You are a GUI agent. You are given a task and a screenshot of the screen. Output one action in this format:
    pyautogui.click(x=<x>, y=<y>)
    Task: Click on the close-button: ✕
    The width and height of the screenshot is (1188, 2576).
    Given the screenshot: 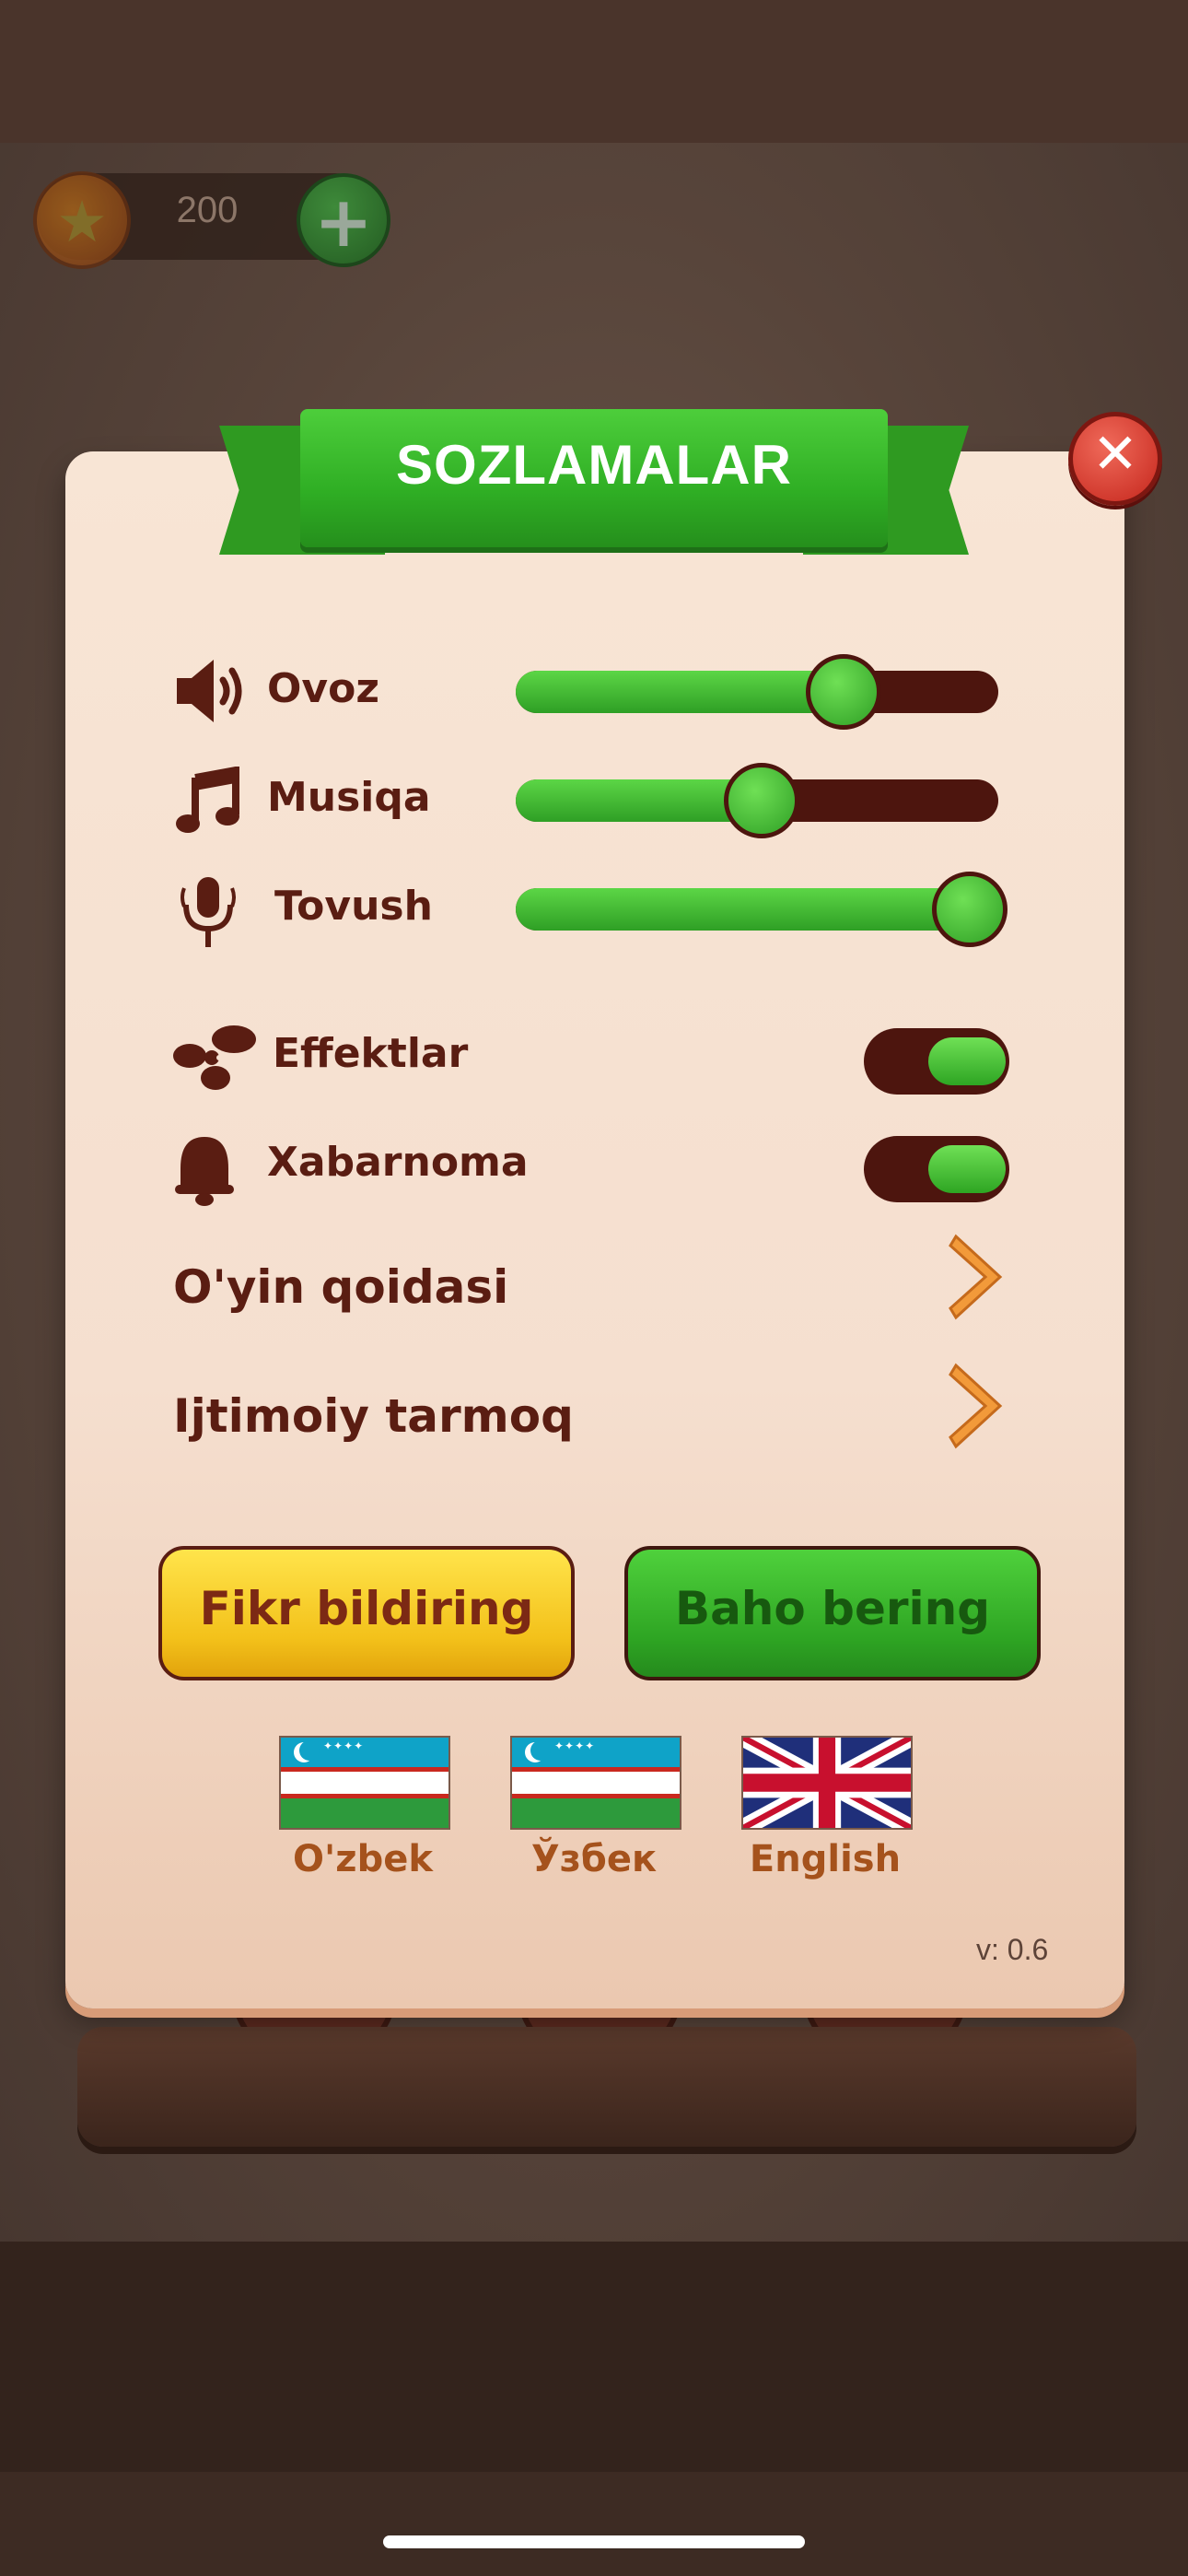 What is the action you would take?
    pyautogui.click(x=1115, y=459)
    